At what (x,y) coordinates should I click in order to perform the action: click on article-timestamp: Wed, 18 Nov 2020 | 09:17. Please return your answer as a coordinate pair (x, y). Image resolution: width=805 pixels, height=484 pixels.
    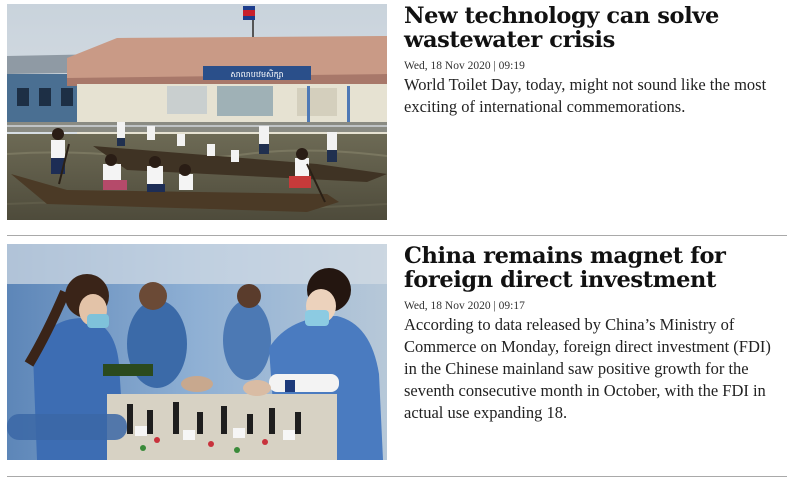
    Looking at the image, I should click on (595, 306).